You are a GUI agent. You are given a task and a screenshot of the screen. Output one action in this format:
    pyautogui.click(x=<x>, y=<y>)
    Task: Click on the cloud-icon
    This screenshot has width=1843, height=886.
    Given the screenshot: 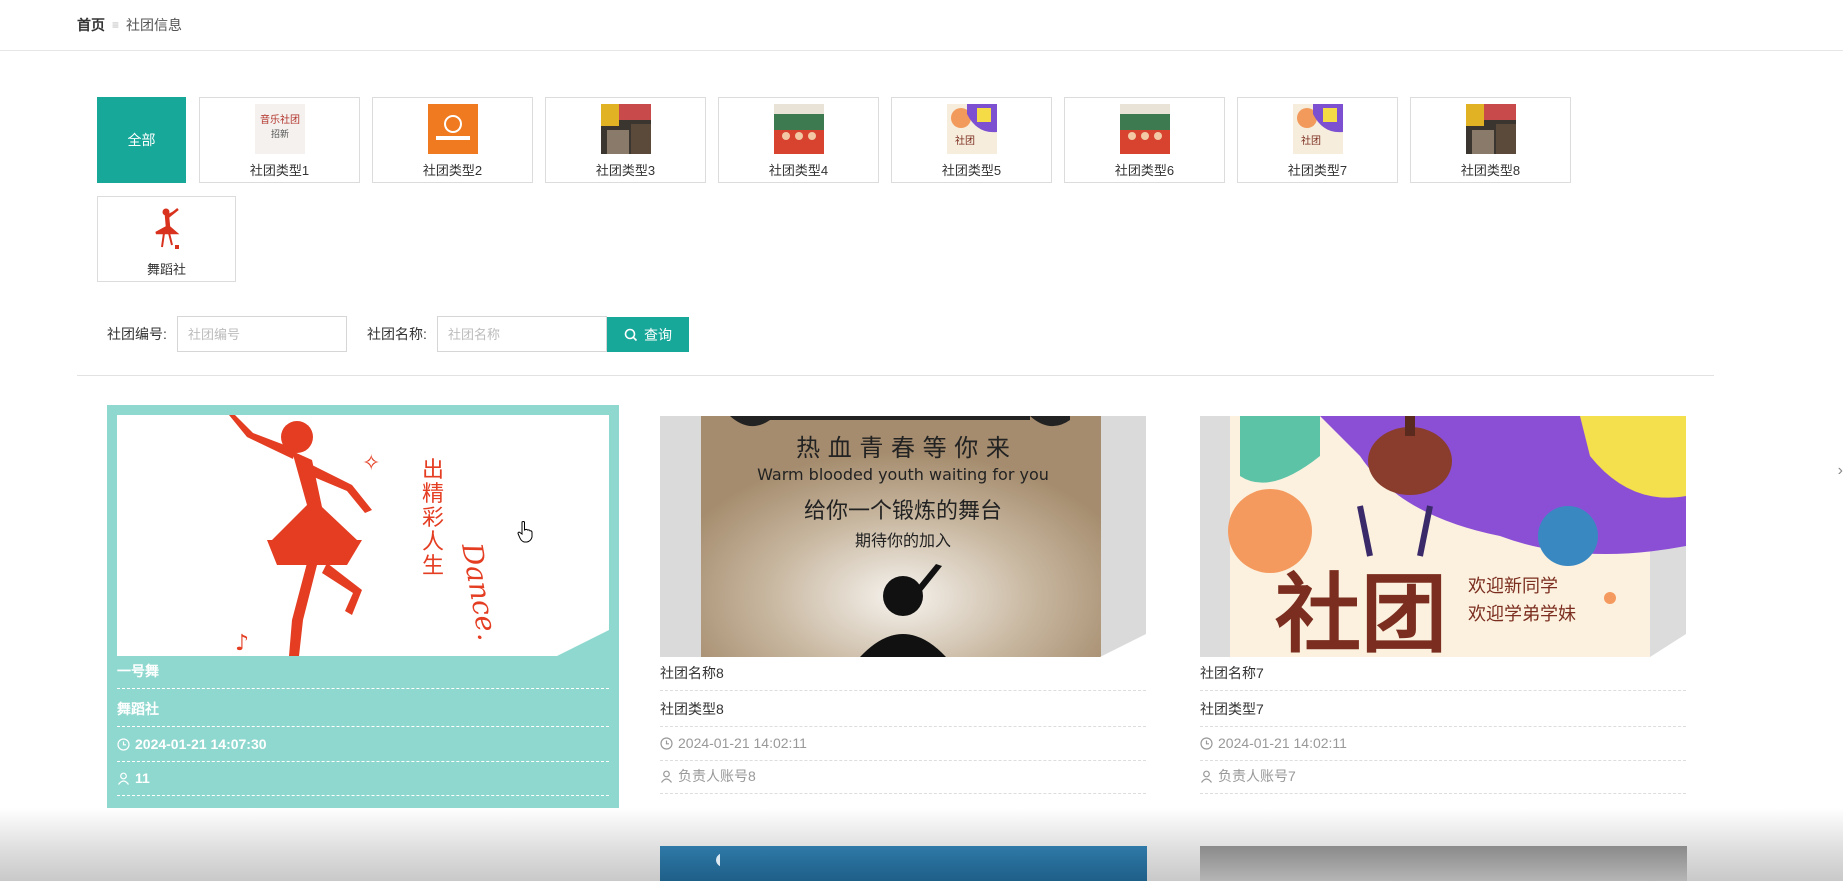 What is the action you would take?
    pyautogui.click(x=730, y=860)
    